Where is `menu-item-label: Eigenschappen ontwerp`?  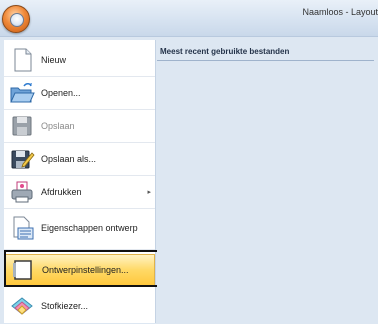
menu-item-label: Eigenschappen ontwerp is located at coordinates (89, 228).